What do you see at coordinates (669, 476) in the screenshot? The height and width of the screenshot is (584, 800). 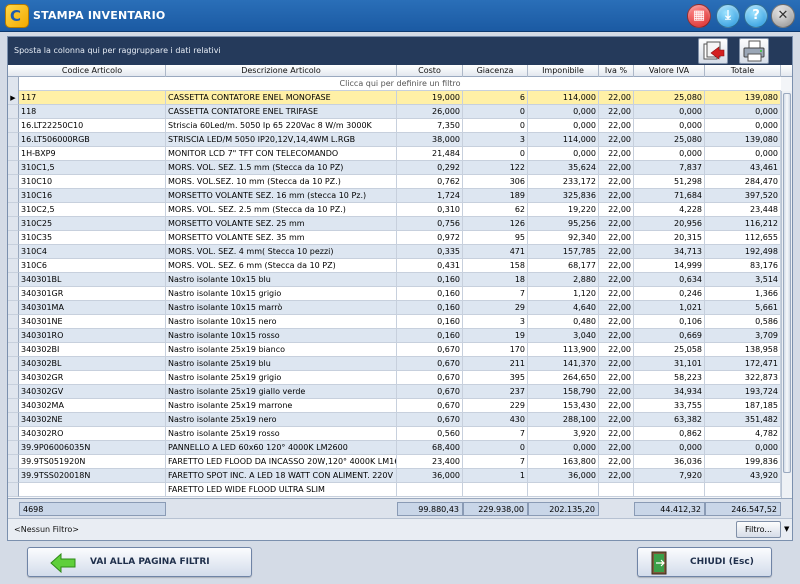 I see `cell-valore-iva: 7,920` at bounding box center [669, 476].